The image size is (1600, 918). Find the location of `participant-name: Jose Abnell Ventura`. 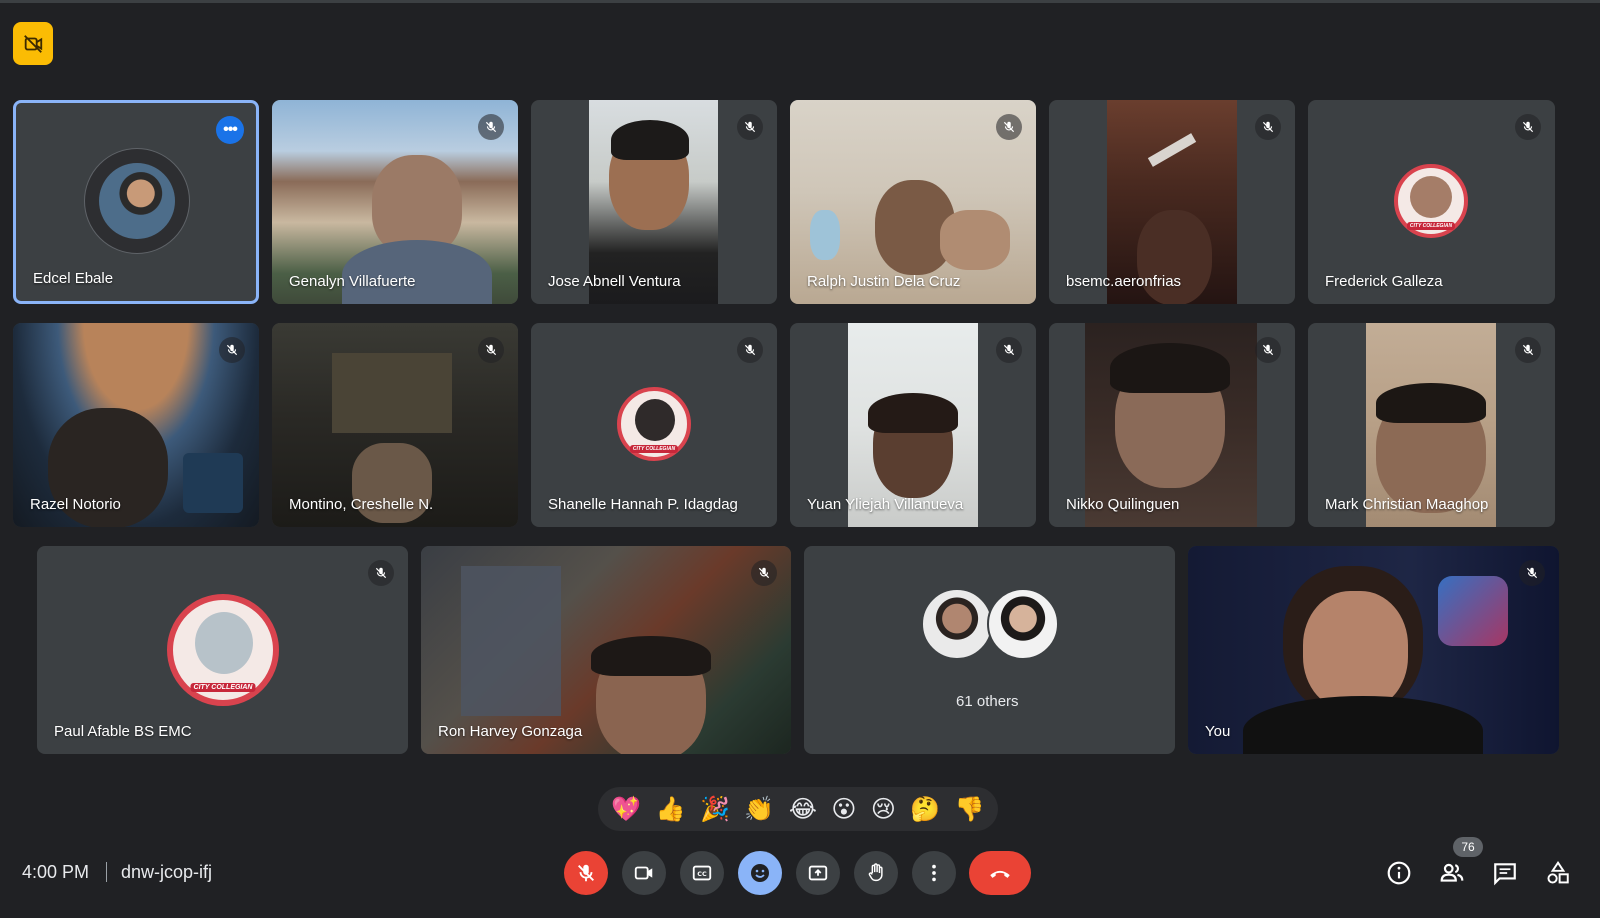

participant-name: Jose Abnell Ventura is located at coordinates (614, 281).